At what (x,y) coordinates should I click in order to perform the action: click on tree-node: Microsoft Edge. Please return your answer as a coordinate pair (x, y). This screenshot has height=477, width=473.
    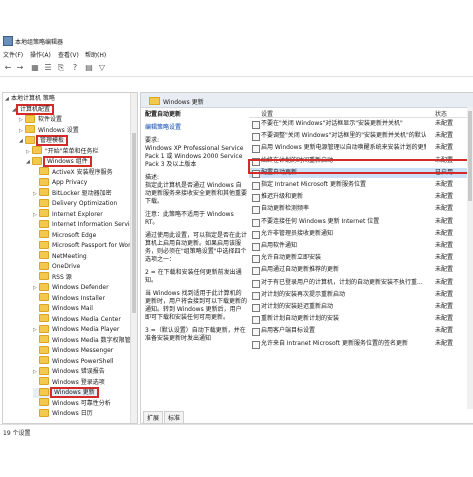
    Looking at the image, I should click on (64, 235).